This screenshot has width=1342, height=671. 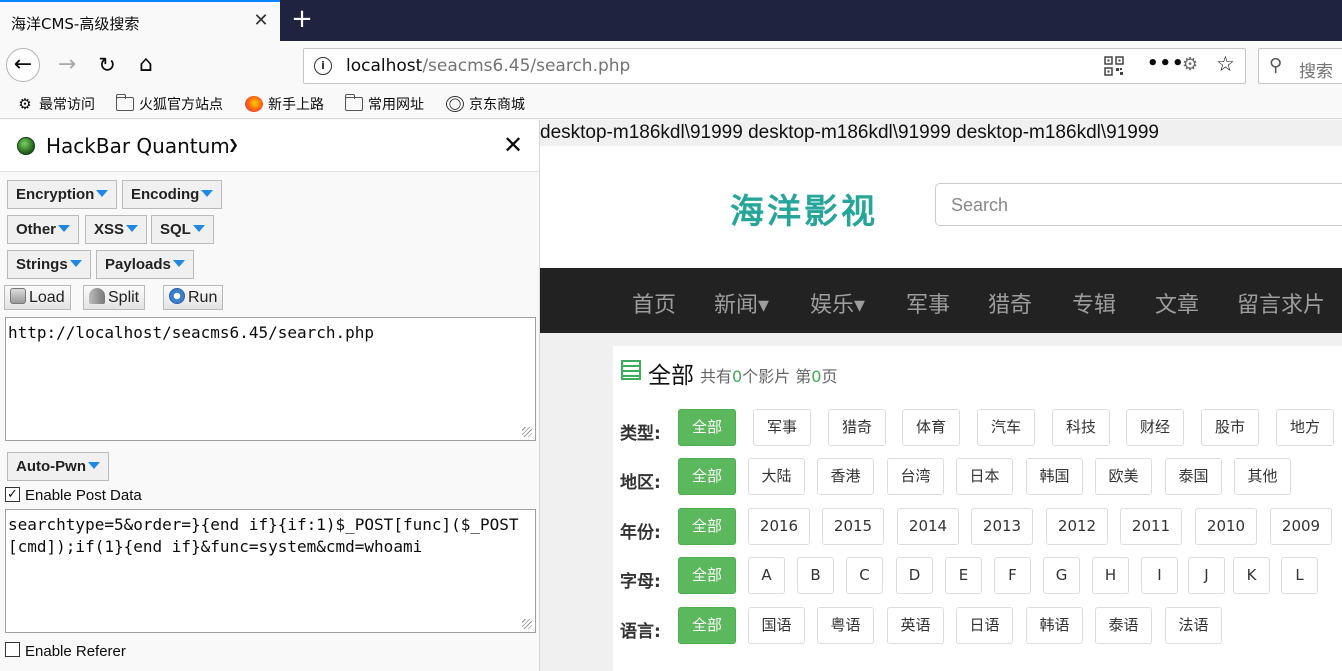 What do you see at coordinates (931, 427) in the screenshot?
I see `filter-type-option: 体育` at bounding box center [931, 427].